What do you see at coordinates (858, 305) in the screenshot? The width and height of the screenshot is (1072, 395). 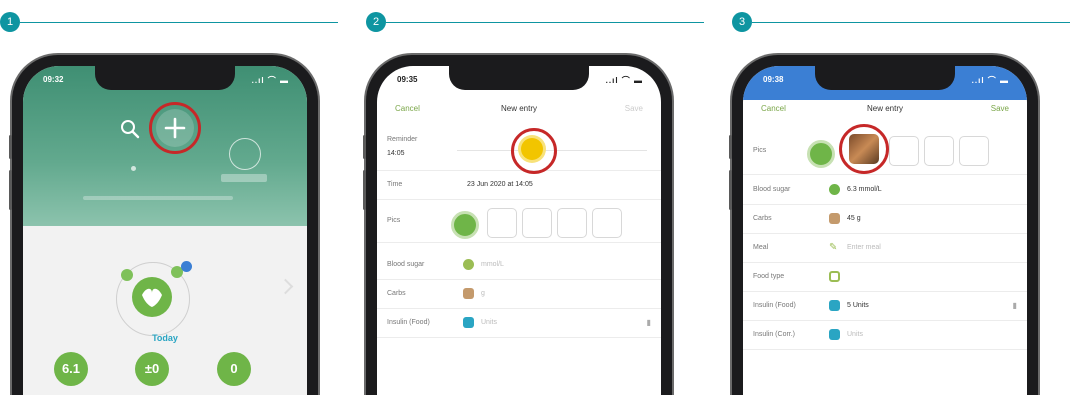 I see `row-value: 5 Units` at bounding box center [858, 305].